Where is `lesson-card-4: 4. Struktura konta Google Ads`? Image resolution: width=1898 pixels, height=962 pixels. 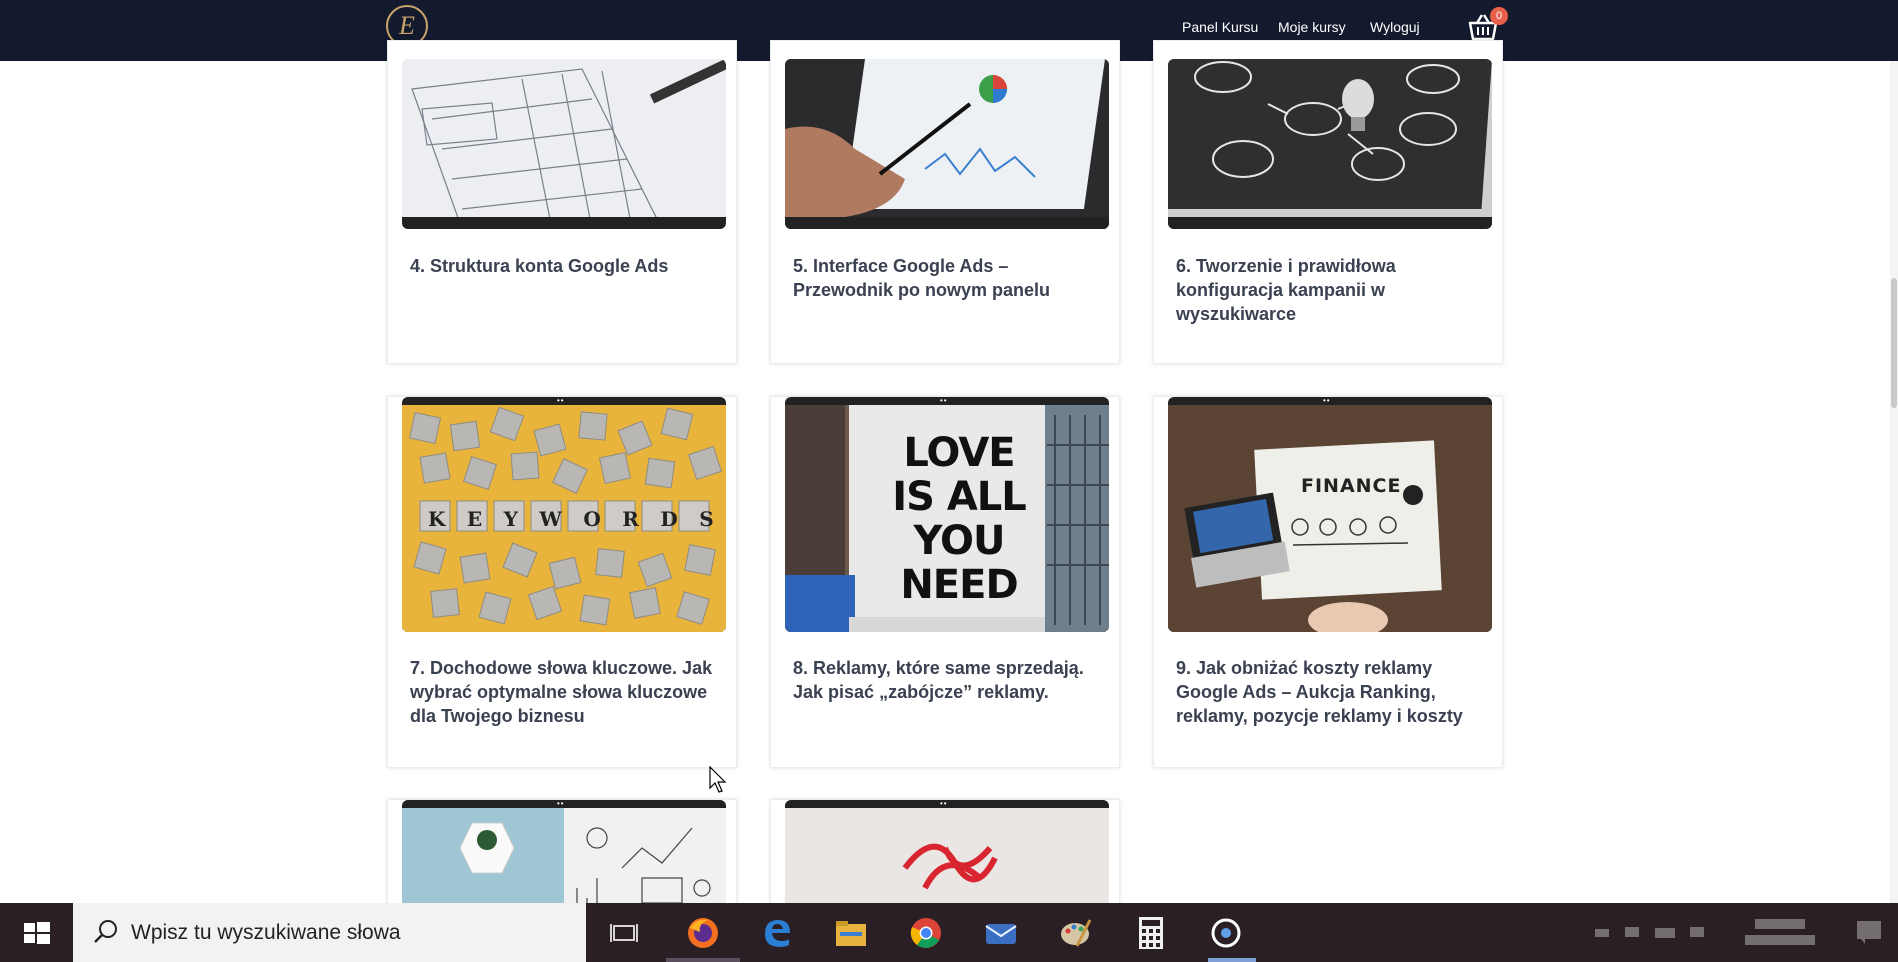
lesson-card-4: 4. Struktura konta Google Ads is located at coordinates (562, 202).